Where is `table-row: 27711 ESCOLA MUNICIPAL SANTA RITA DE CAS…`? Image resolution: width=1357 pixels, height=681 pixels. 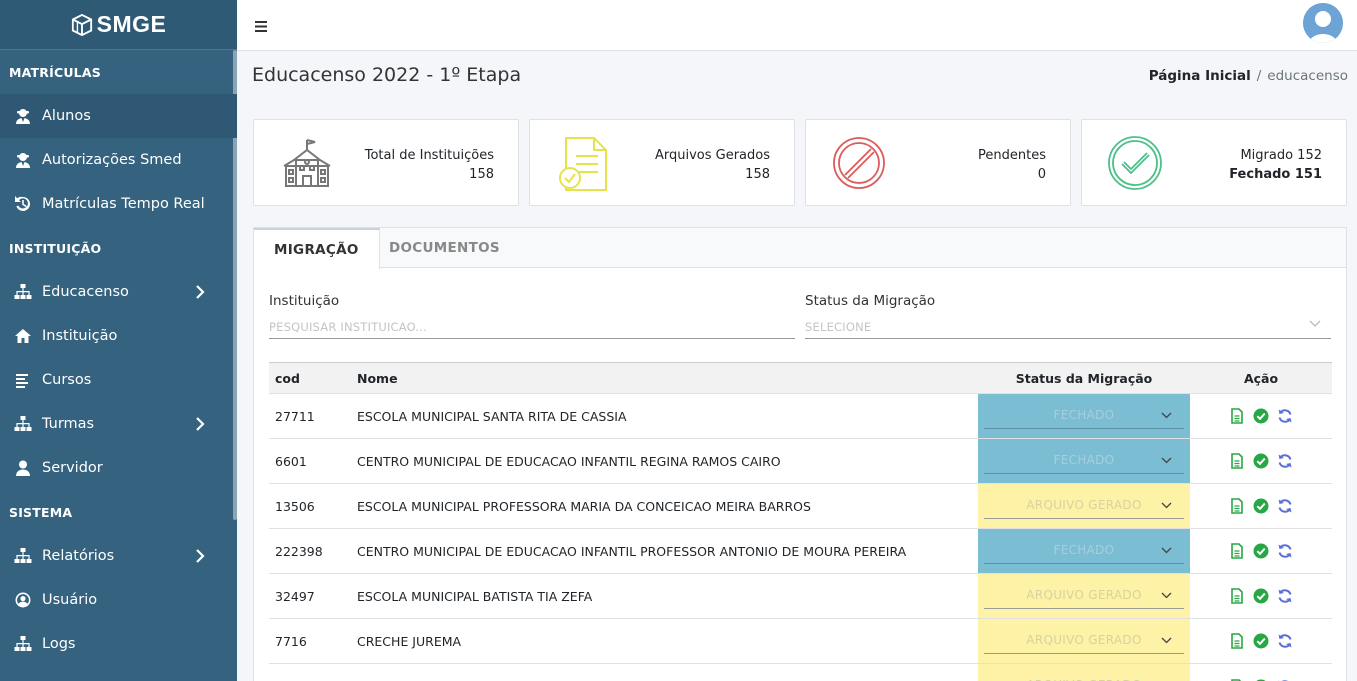 table-row: 27711 ESCOLA MUNICIPAL SANTA RITA DE CAS… is located at coordinates (800, 416).